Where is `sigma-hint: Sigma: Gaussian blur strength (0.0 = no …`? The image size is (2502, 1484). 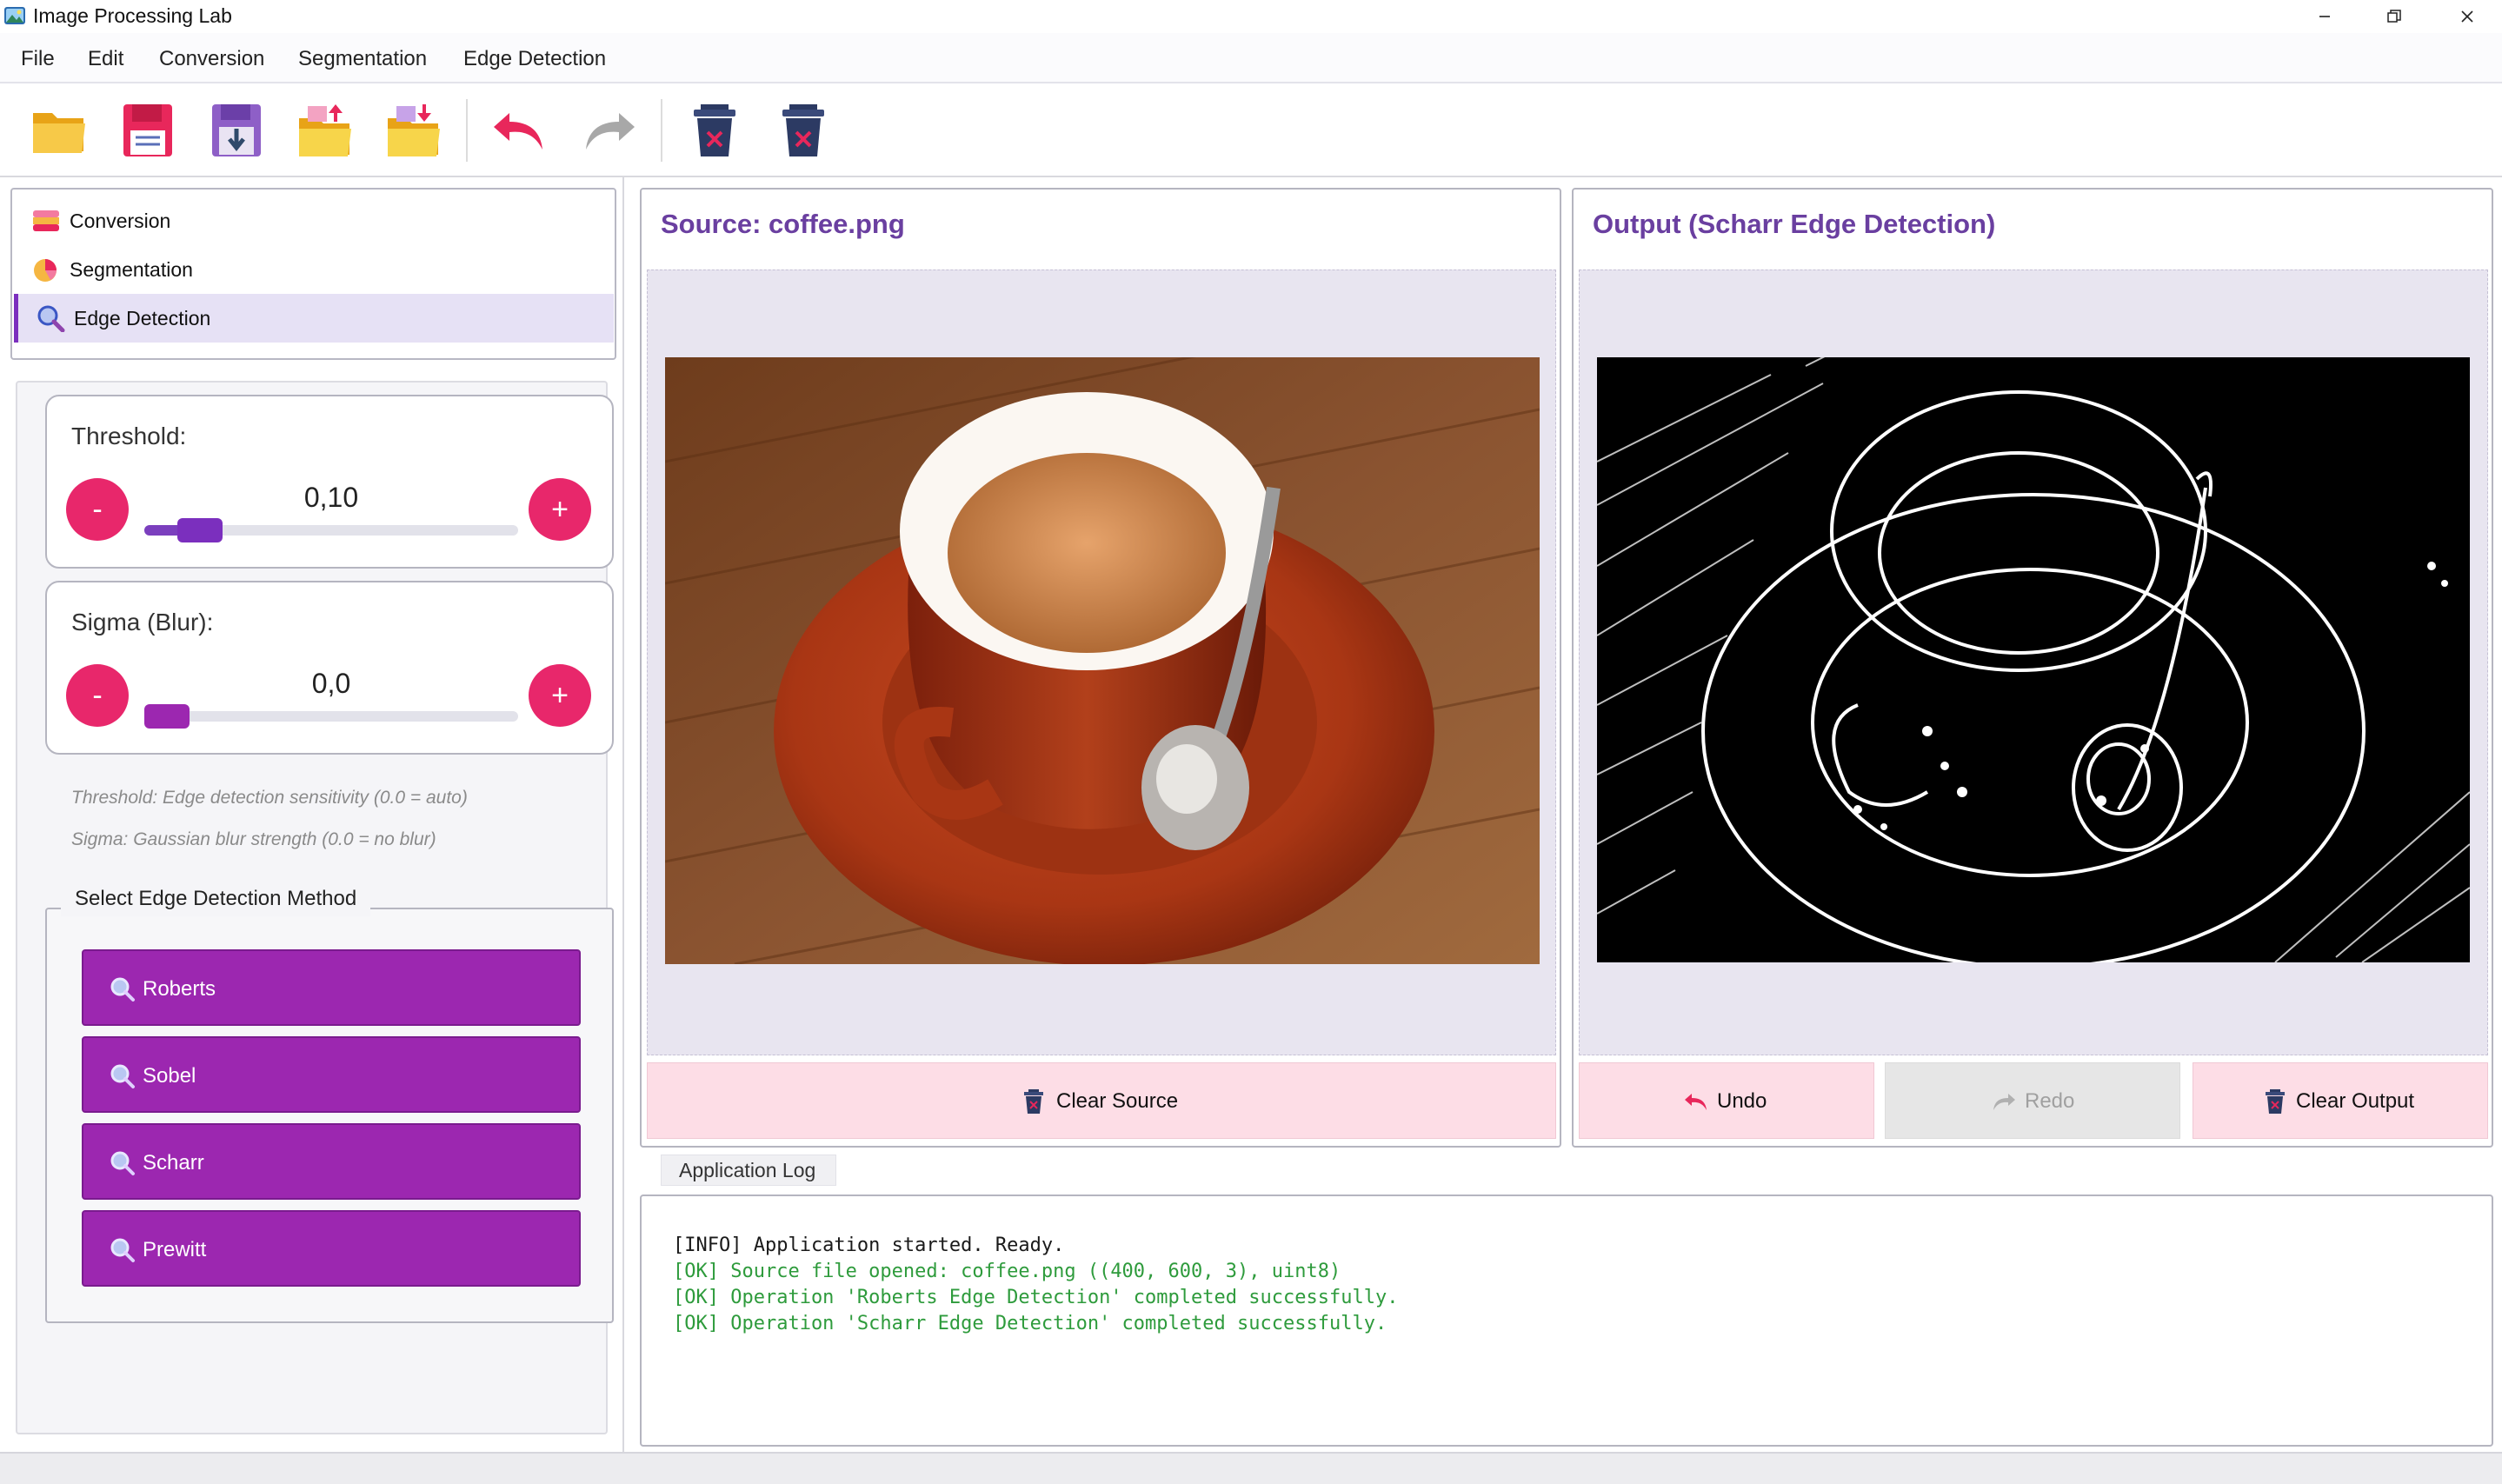
sigma-hint: Sigma: Gaussian blur strength (0.0 = no … is located at coordinates (254, 839).